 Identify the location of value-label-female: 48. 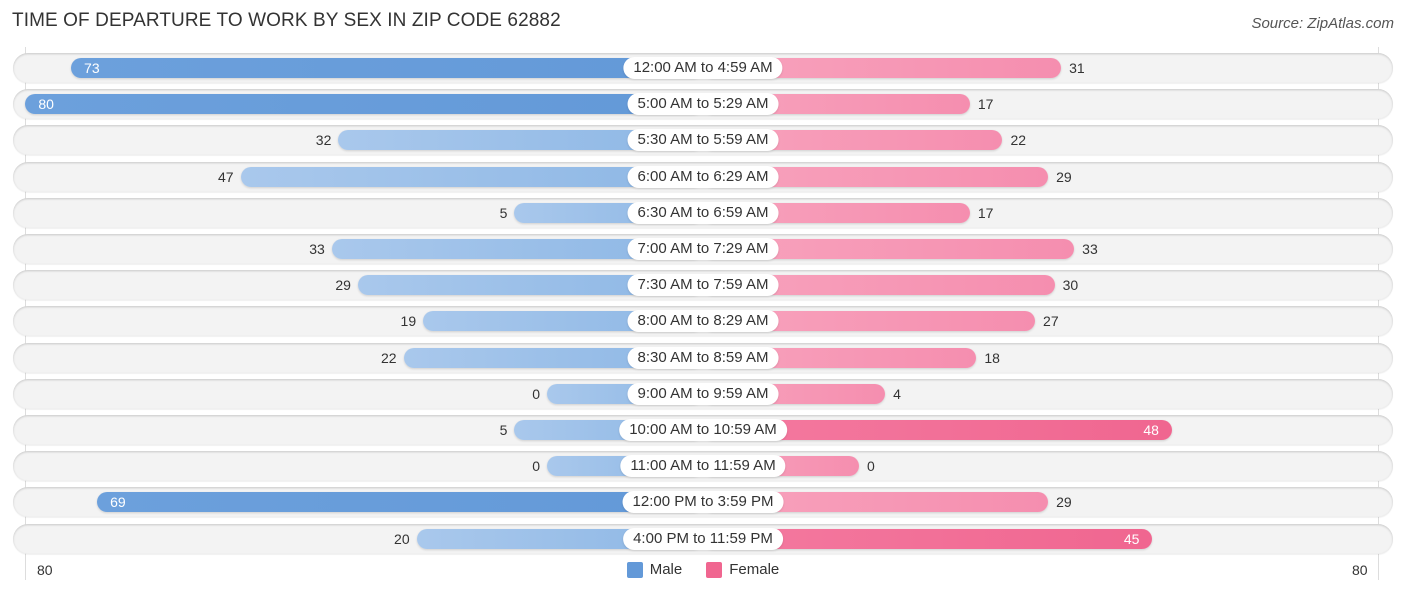
(1151, 430).